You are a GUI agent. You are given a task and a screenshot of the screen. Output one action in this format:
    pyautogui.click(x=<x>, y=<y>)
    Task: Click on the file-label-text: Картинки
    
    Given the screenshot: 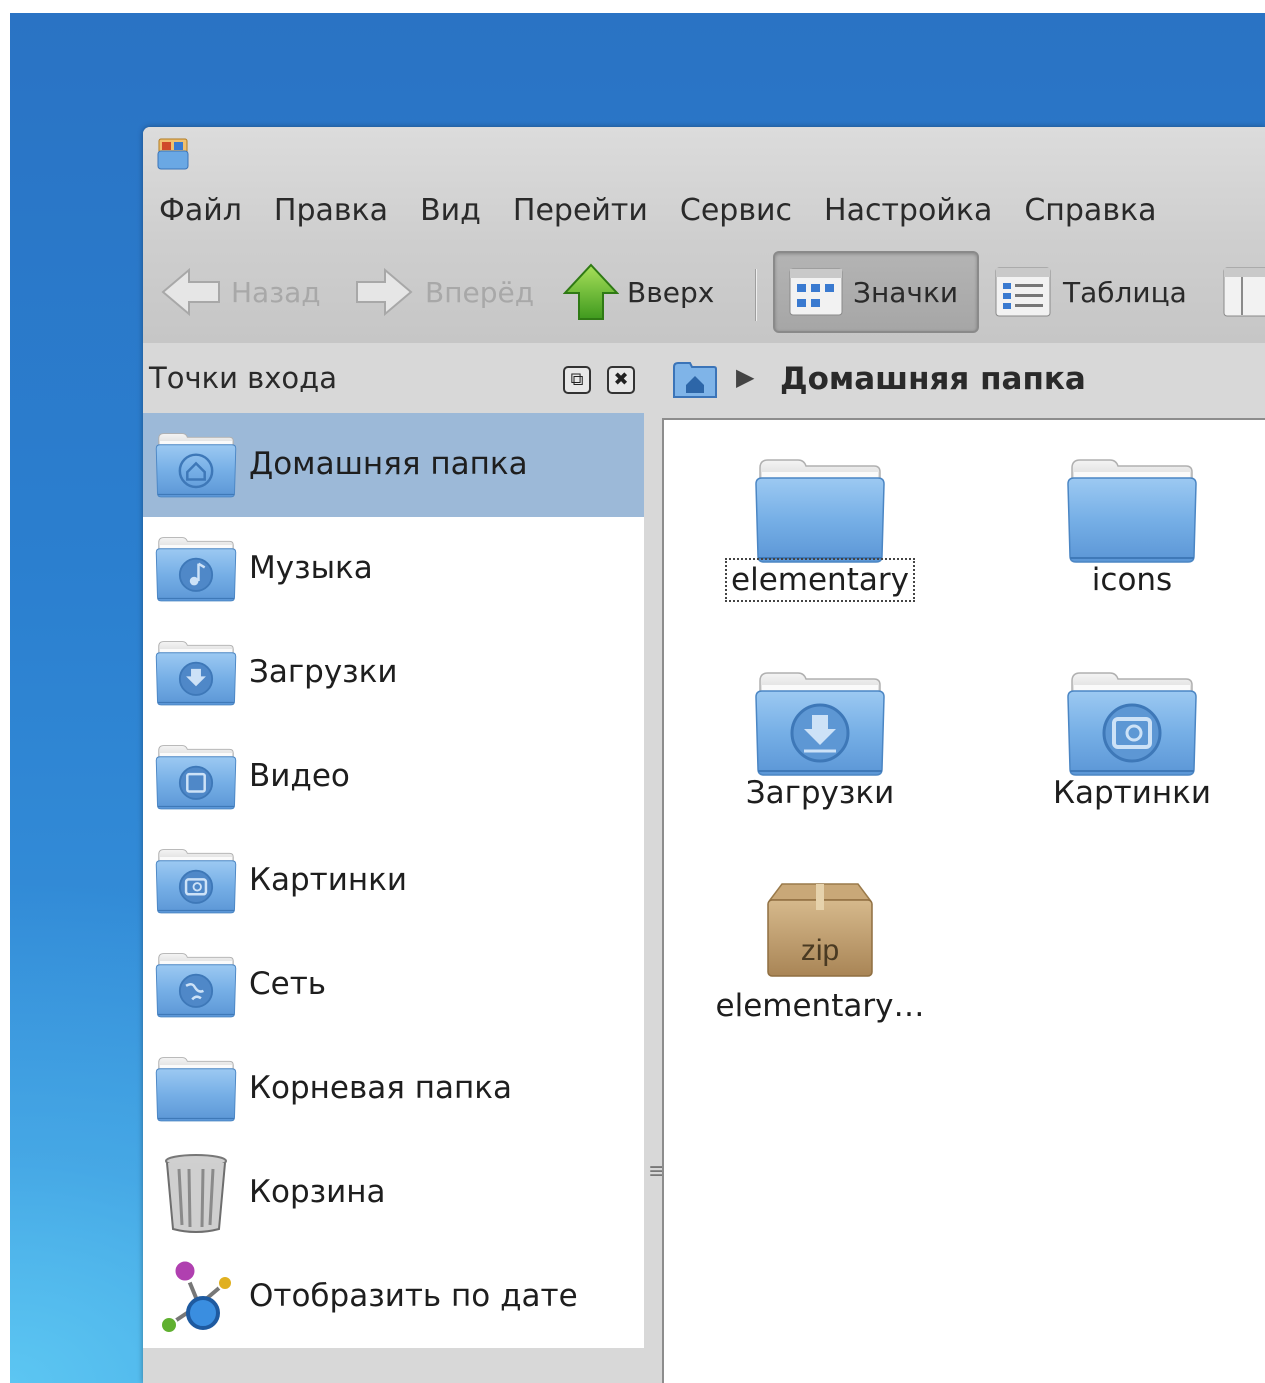 What is the action you would take?
    pyautogui.click(x=1132, y=793)
    